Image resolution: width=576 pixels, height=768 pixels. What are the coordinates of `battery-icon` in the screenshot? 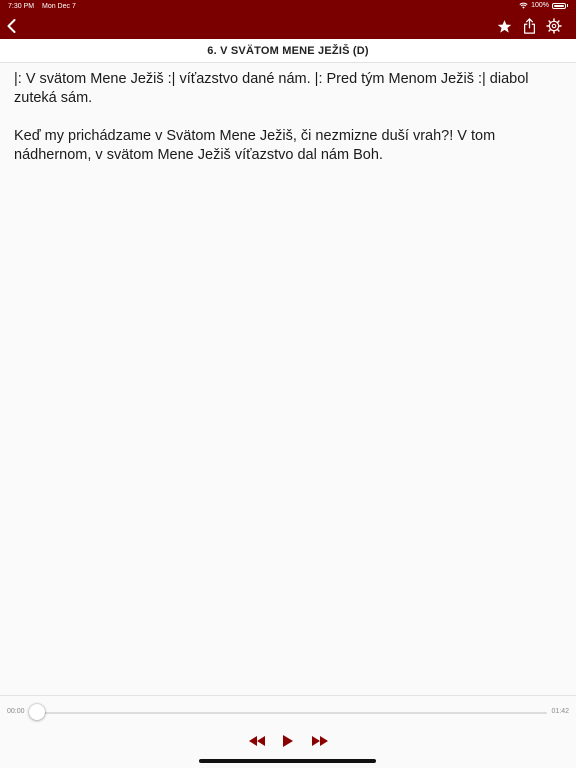 It's located at (559, 5).